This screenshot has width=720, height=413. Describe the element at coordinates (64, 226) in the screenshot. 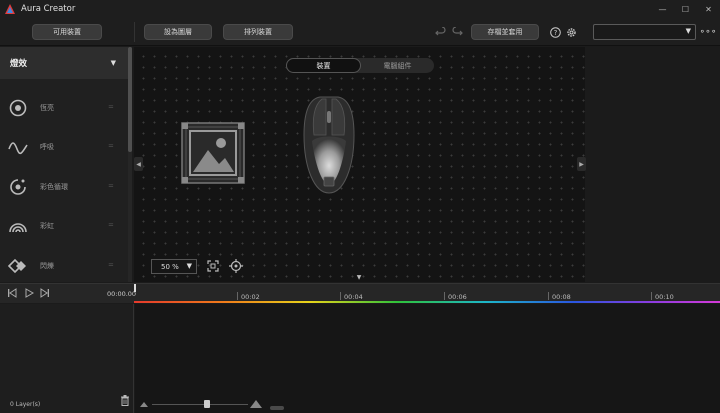

I see `effect-item-rainbow: 彩虹 =` at that location.